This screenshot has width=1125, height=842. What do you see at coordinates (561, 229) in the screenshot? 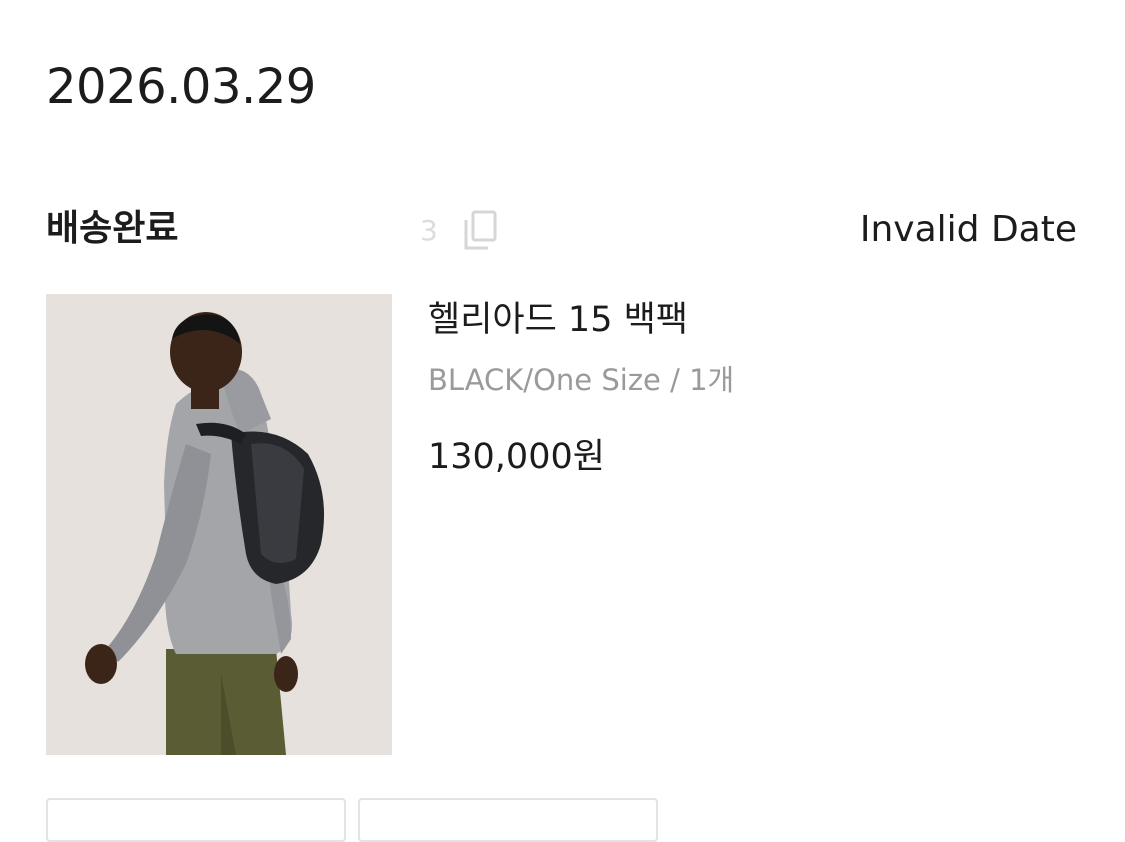
I see `order-status-row: 배송완료 3 Invalid Date` at bounding box center [561, 229].